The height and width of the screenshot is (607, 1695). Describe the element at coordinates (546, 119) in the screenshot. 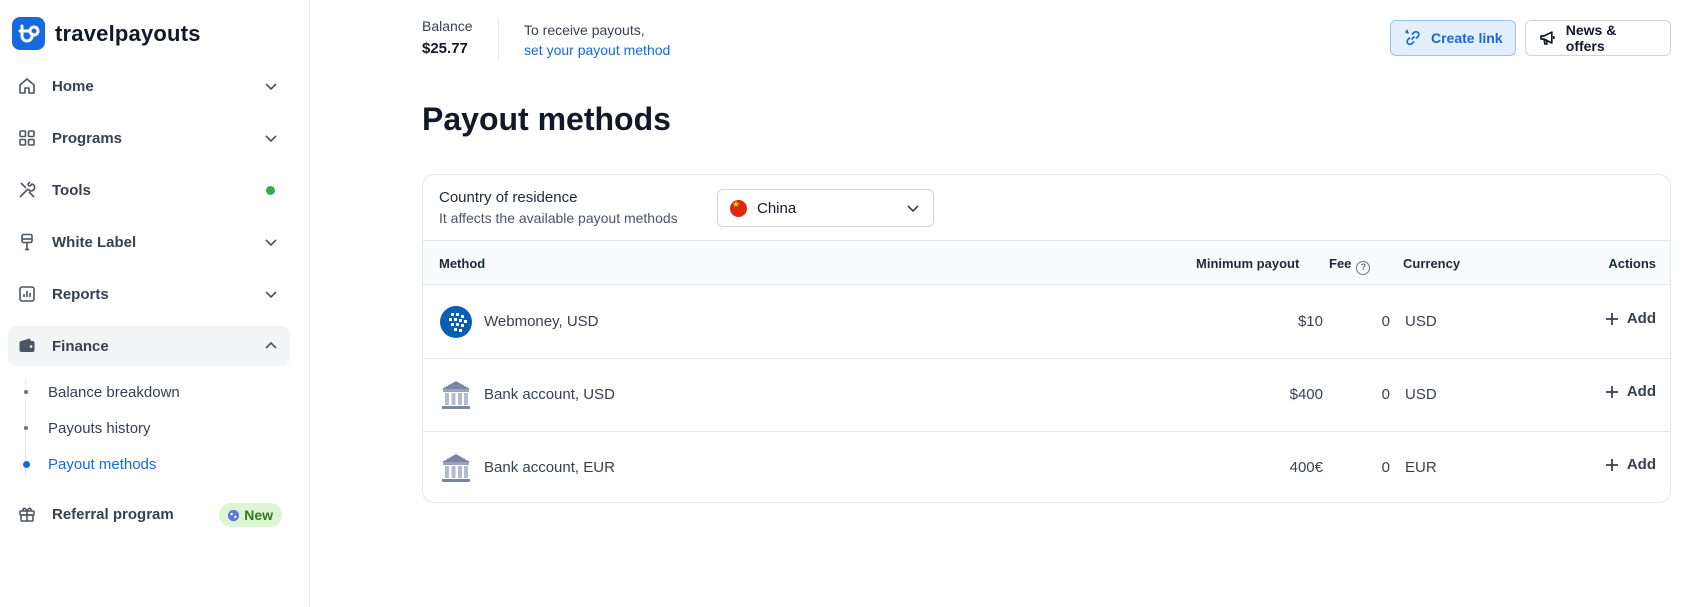

I see `page-title: Payout methods` at that location.